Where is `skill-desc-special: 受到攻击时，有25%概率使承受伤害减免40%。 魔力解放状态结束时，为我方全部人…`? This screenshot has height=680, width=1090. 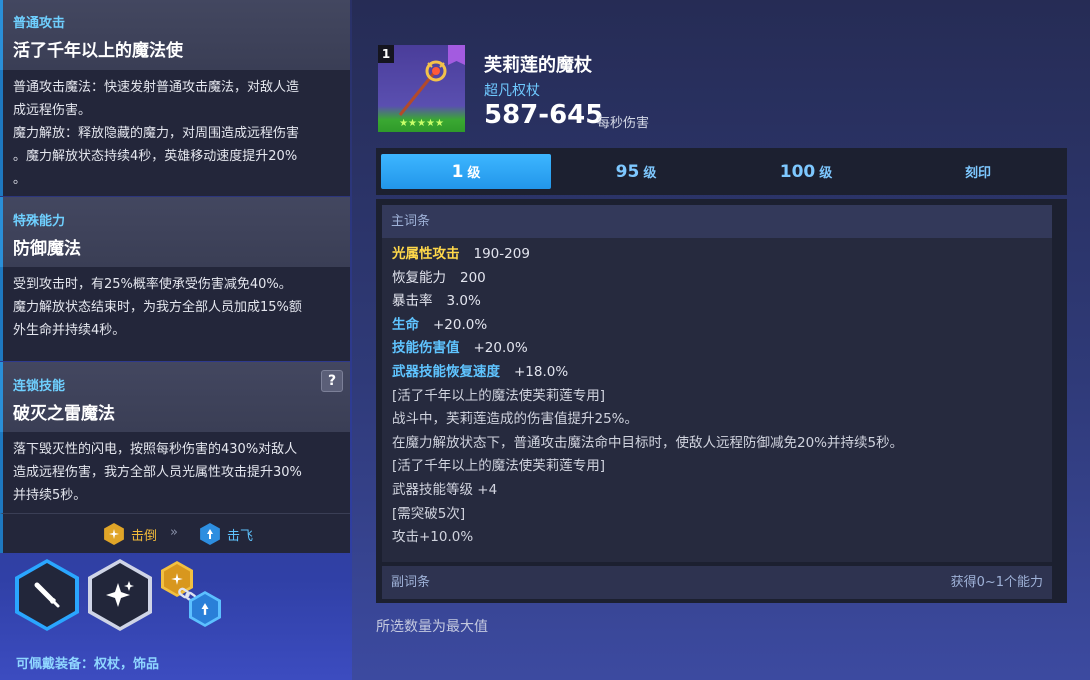
skill-desc-special: 受到攻击时，有25%概率使承受伤害减免40%。 魔力解放状态结束时，为我方全部人… is located at coordinates (175, 314).